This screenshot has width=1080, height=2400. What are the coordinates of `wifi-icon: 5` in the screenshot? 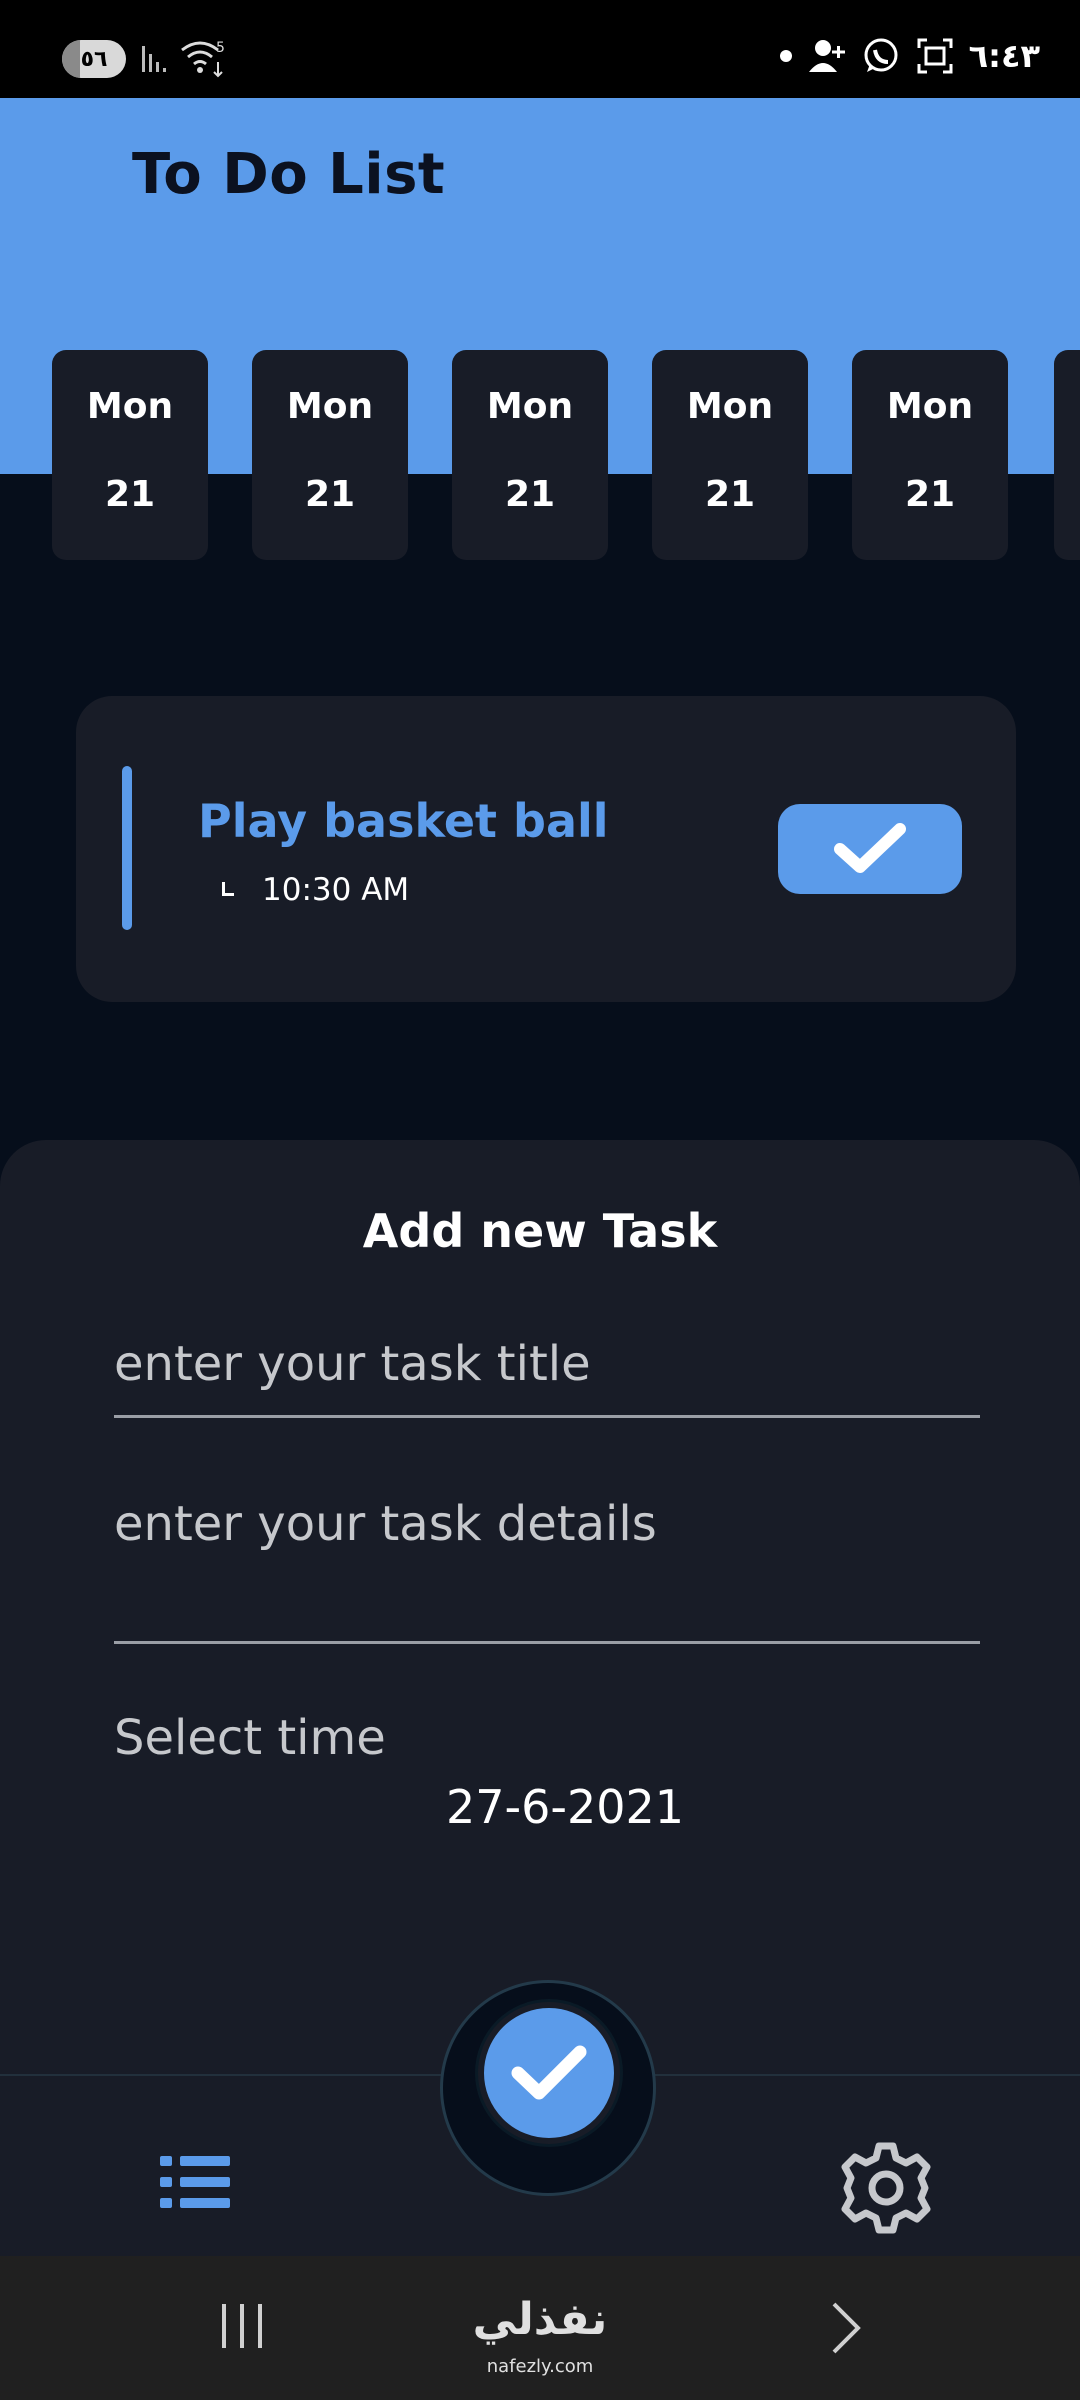 It's located at (203, 59).